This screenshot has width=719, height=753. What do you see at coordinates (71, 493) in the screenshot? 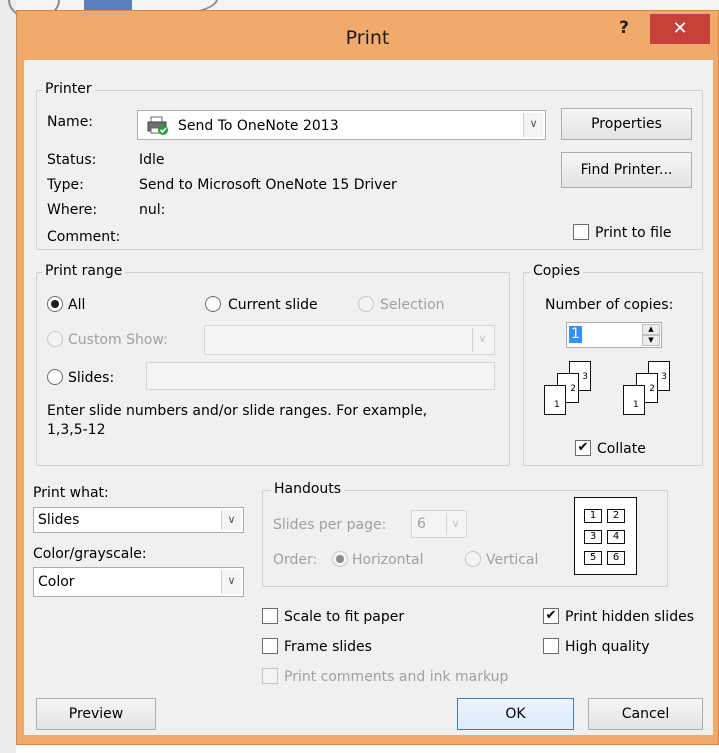
I see `print-what-label: Print what:` at bounding box center [71, 493].